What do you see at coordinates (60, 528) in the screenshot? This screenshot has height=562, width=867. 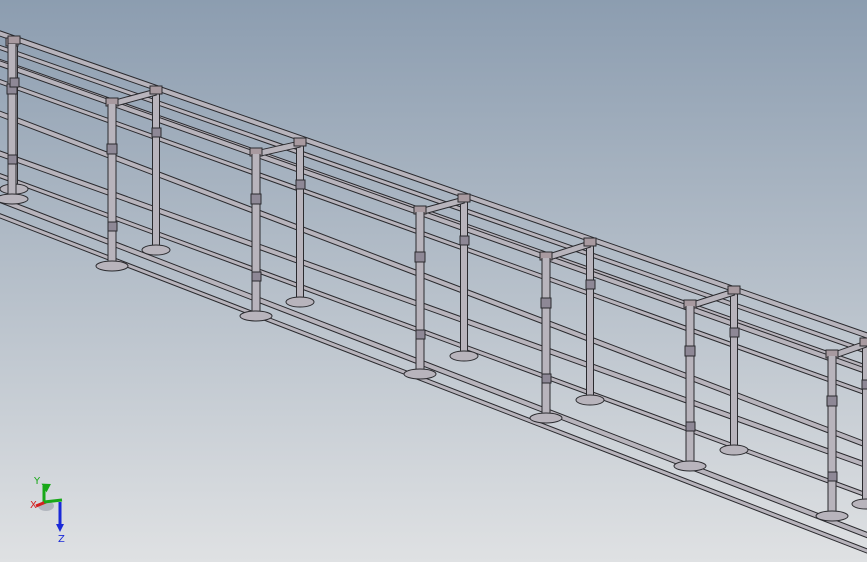 I see `triad-z-arrow-icon` at bounding box center [60, 528].